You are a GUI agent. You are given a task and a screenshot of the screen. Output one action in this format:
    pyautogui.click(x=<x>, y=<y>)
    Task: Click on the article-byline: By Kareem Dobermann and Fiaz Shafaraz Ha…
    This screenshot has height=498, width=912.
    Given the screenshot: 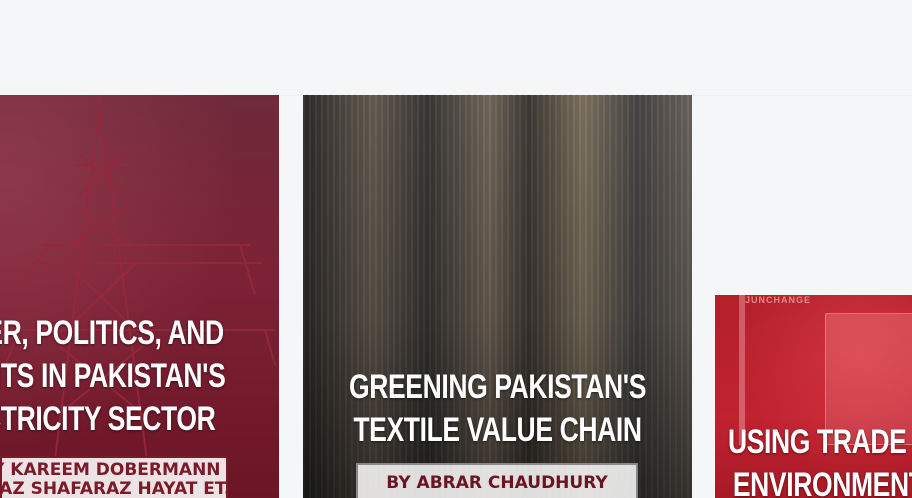 What is the action you would take?
    pyautogui.click(x=114, y=477)
    